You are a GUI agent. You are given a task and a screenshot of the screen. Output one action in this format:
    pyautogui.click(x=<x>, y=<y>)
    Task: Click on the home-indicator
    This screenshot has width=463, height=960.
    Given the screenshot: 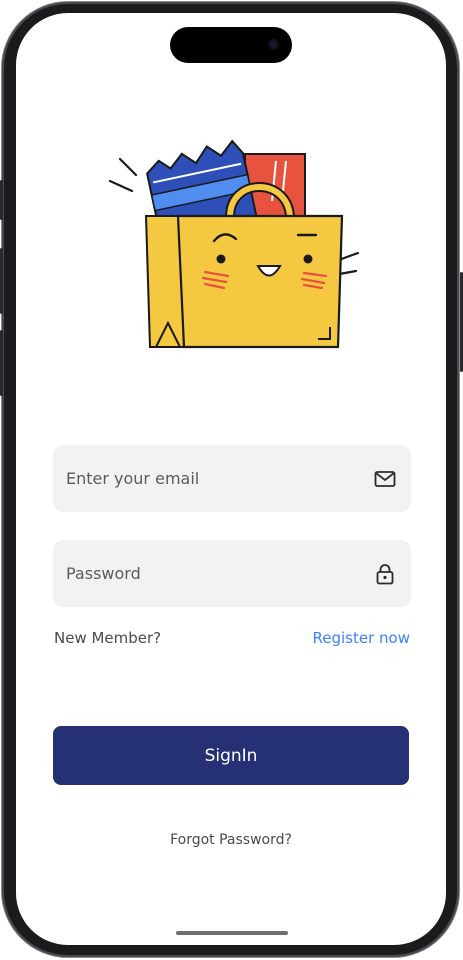 What is the action you would take?
    pyautogui.click(x=232, y=933)
    